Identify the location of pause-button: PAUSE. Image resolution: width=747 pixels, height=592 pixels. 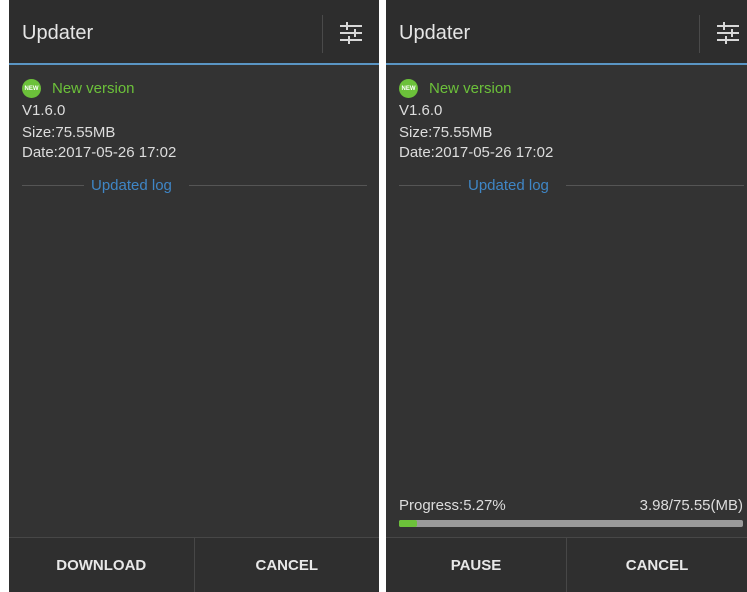
(476, 565).